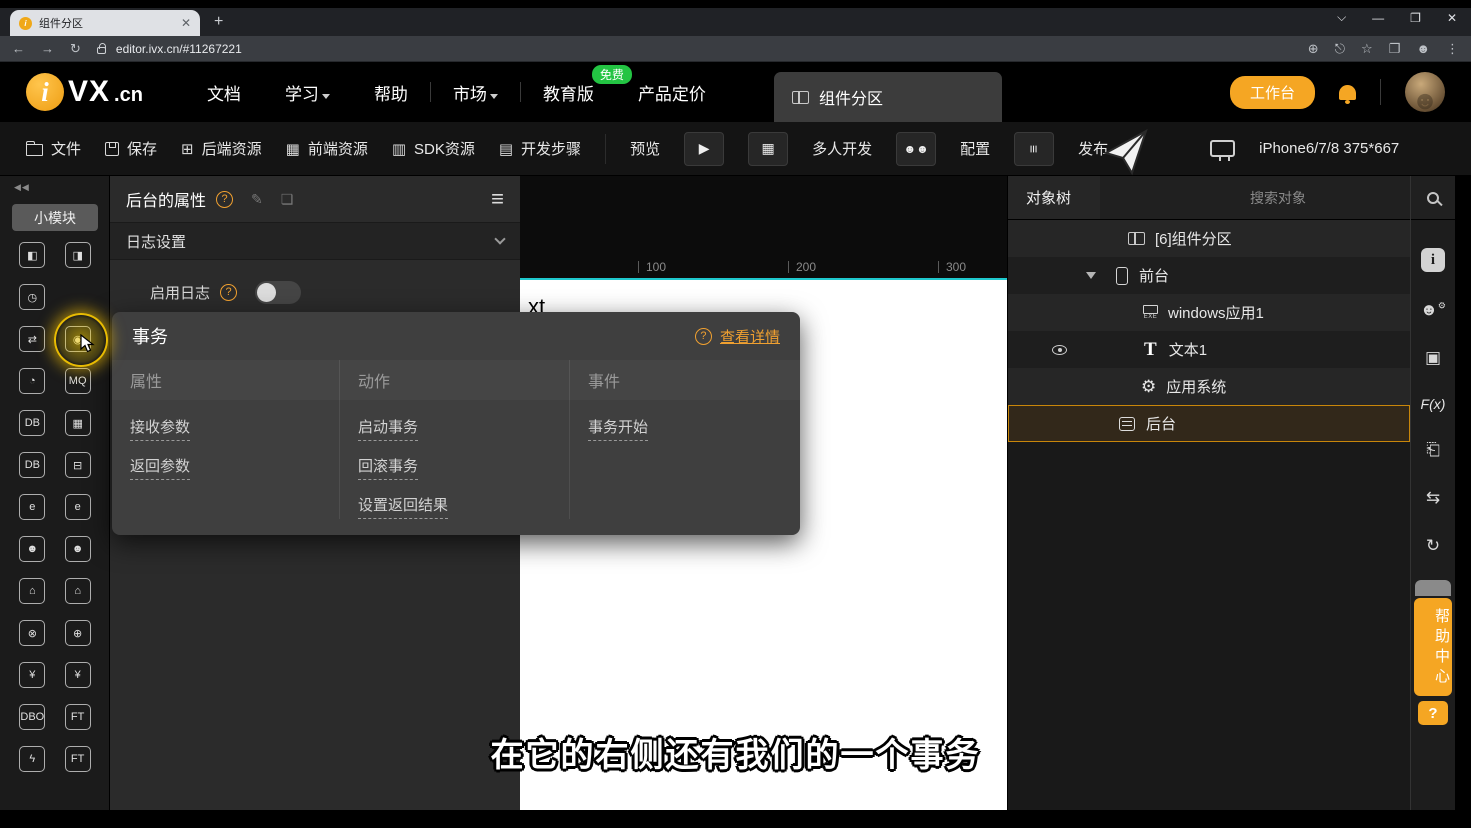 This screenshot has width=1471, height=828. Describe the element at coordinates (1347, 94) in the screenshot. I see `notification-bell-icon` at that location.